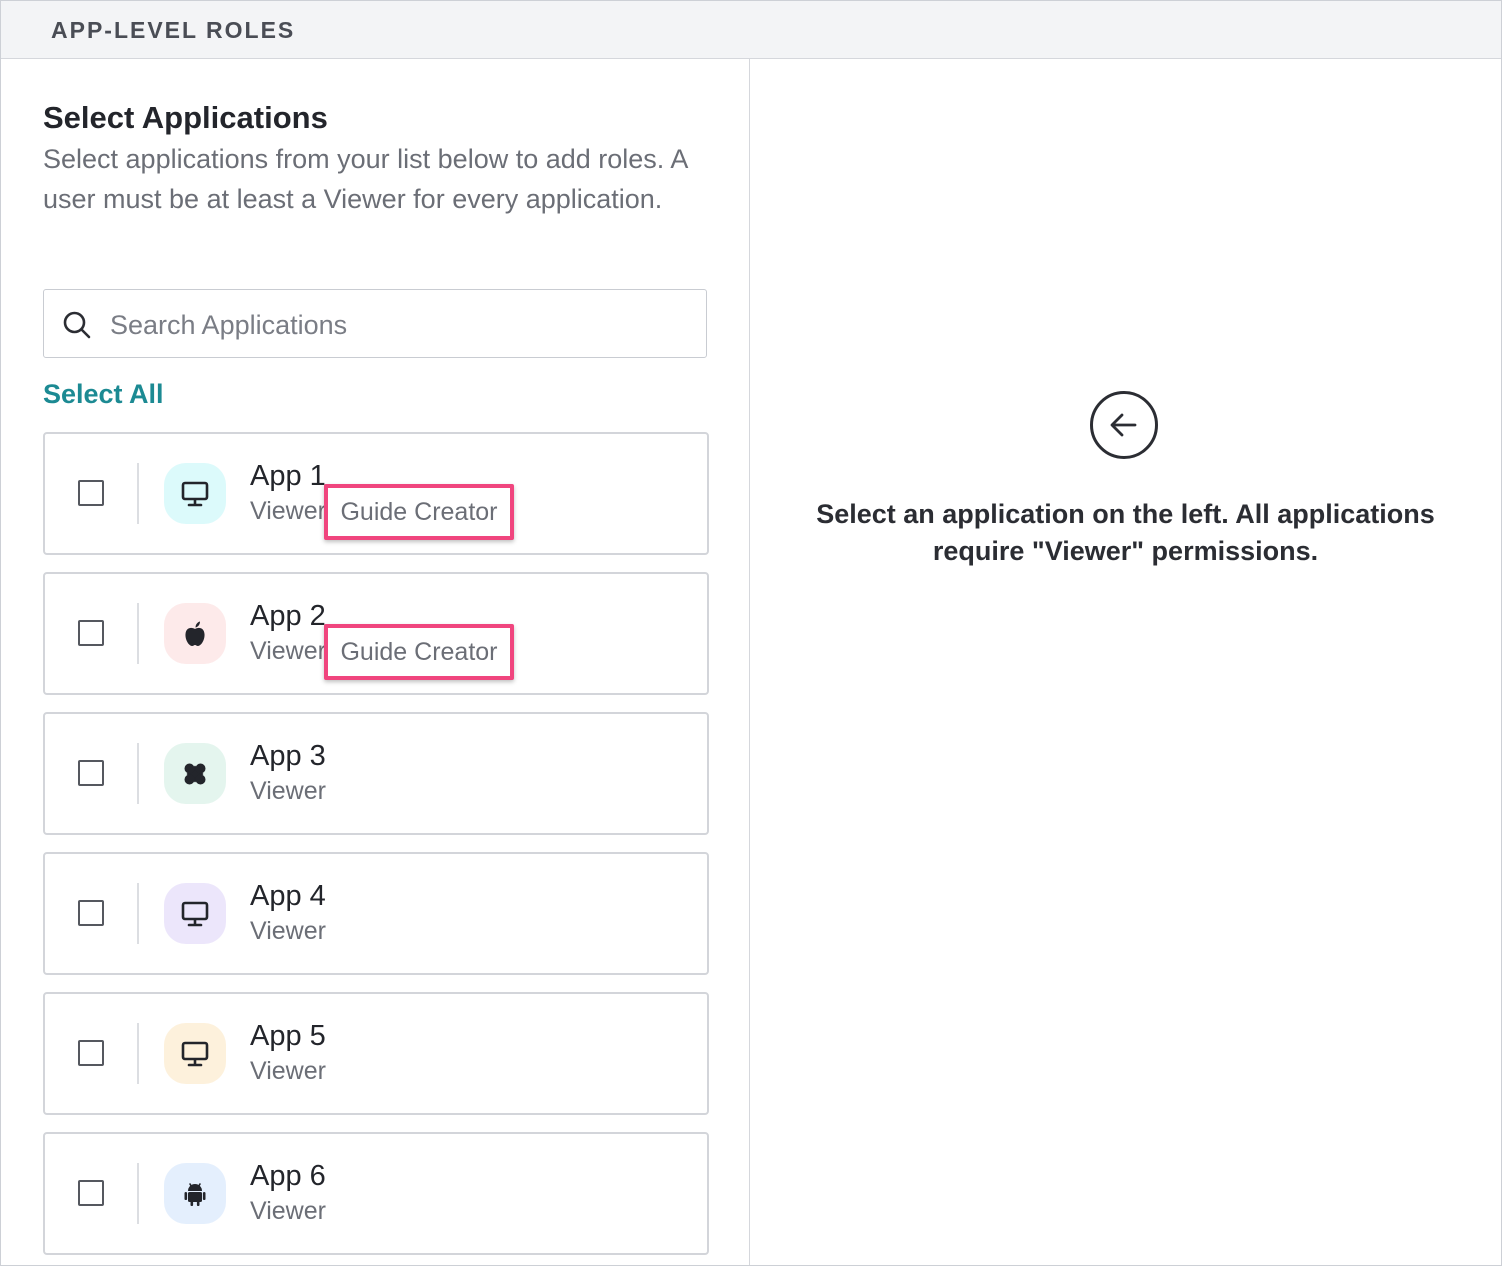 The height and width of the screenshot is (1266, 1502). I want to click on android-icon, so click(195, 1194).